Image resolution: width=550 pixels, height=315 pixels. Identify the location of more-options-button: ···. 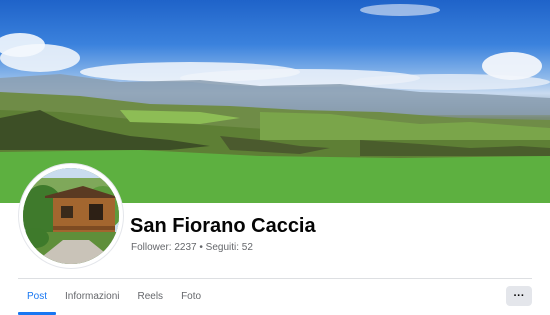
(519, 296).